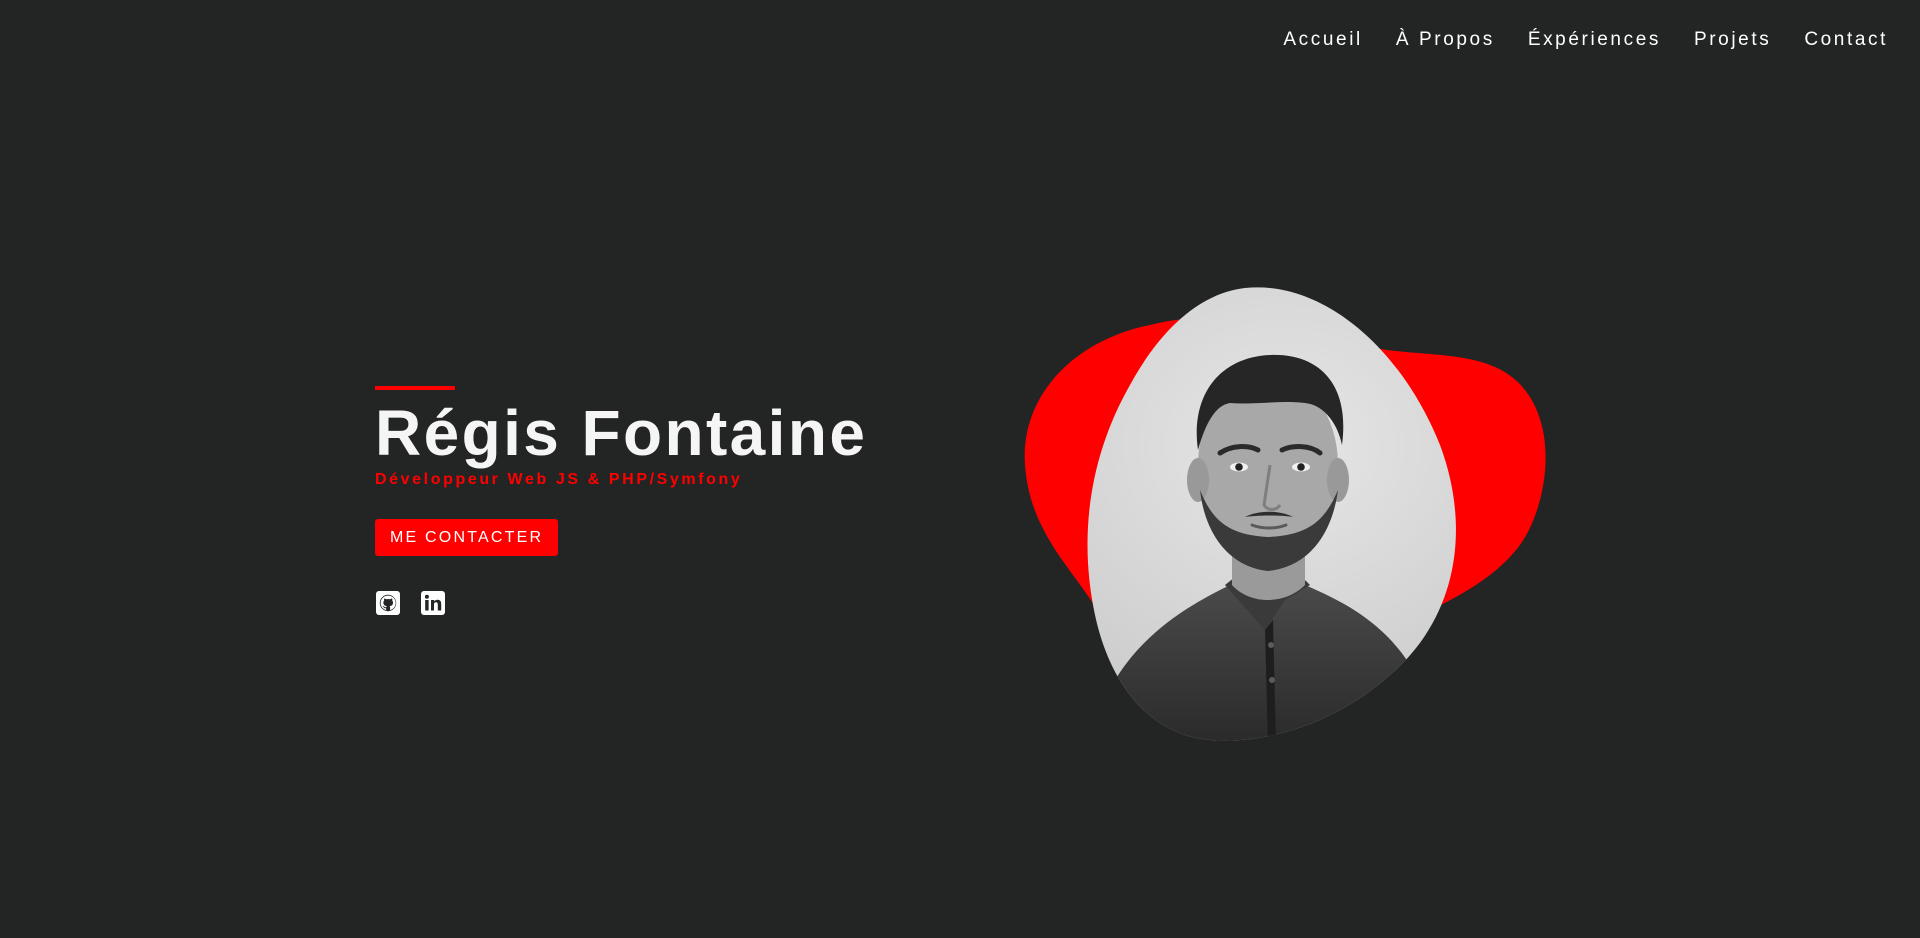 The height and width of the screenshot is (938, 1920). What do you see at coordinates (1732, 40) in the screenshot?
I see `nav-item-projets: Projets` at bounding box center [1732, 40].